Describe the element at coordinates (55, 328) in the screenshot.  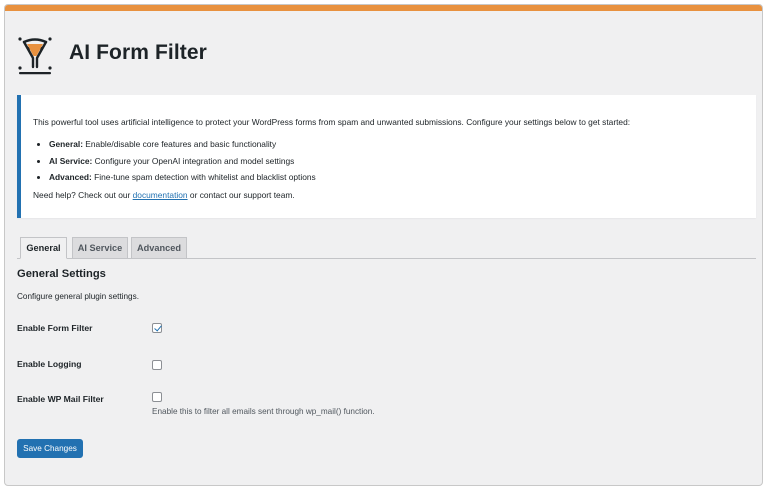
I see `enable-form-filter-label: Enable Form Filter` at that location.